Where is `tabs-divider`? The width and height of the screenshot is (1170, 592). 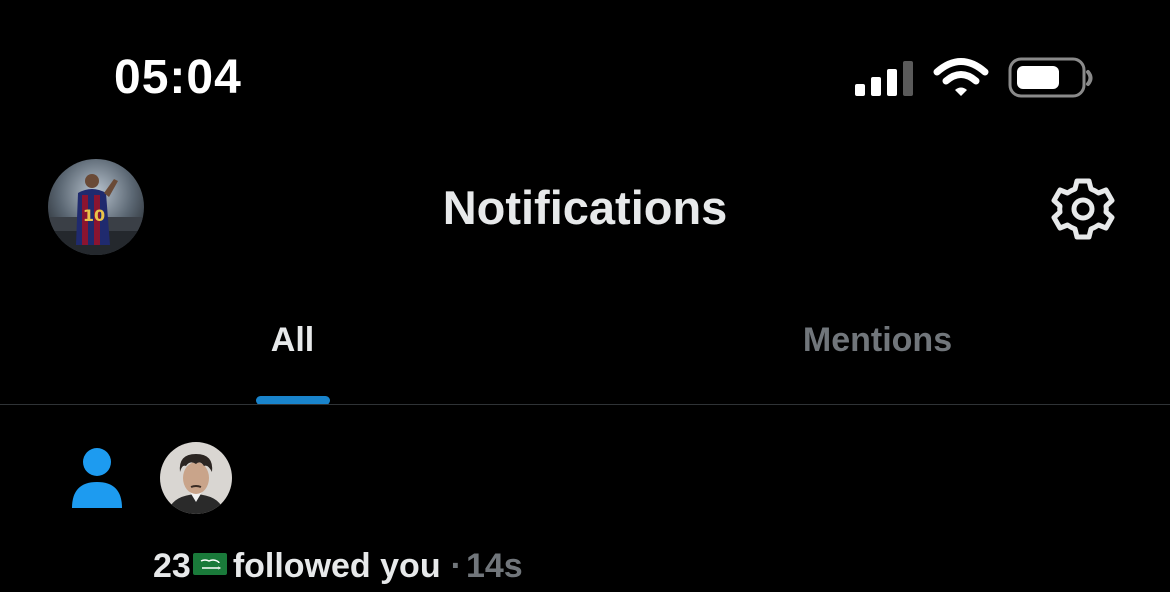
tabs-divider is located at coordinates (585, 404).